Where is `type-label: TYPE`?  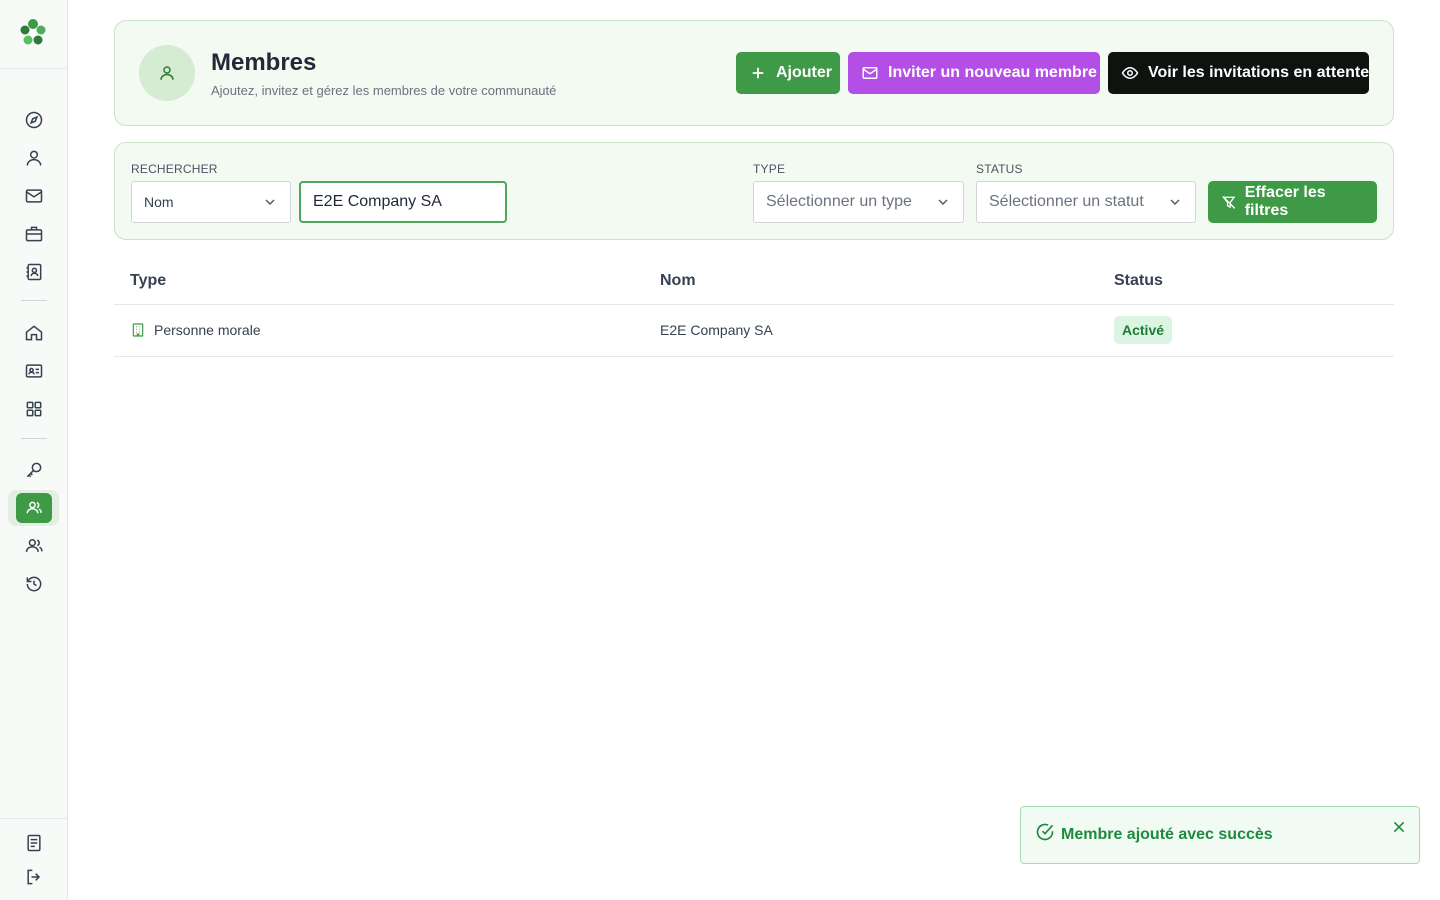
type-label: TYPE is located at coordinates (769, 169).